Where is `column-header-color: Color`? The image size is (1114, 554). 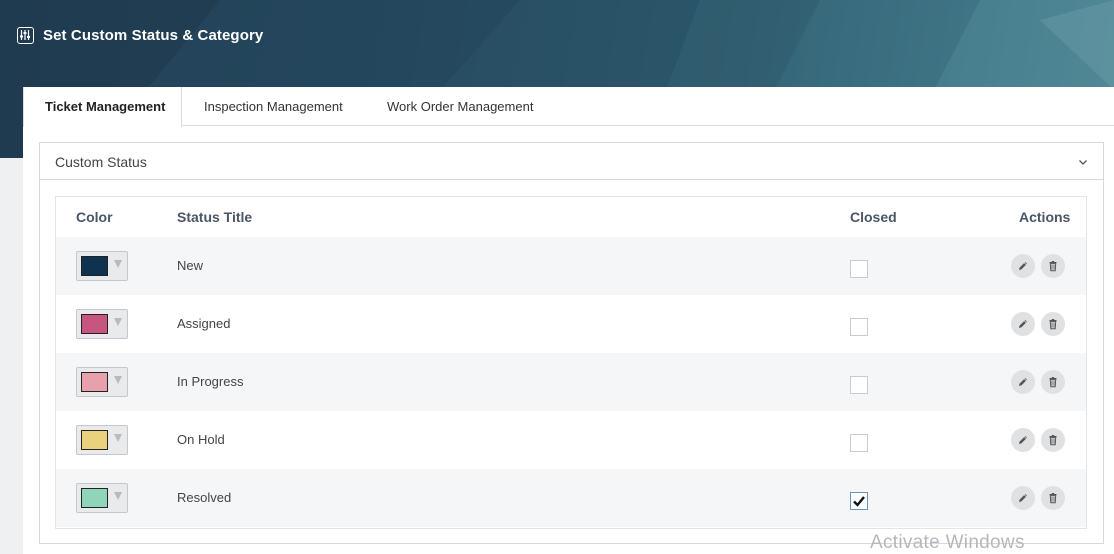
column-header-color: Color is located at coordinates (94, 217).